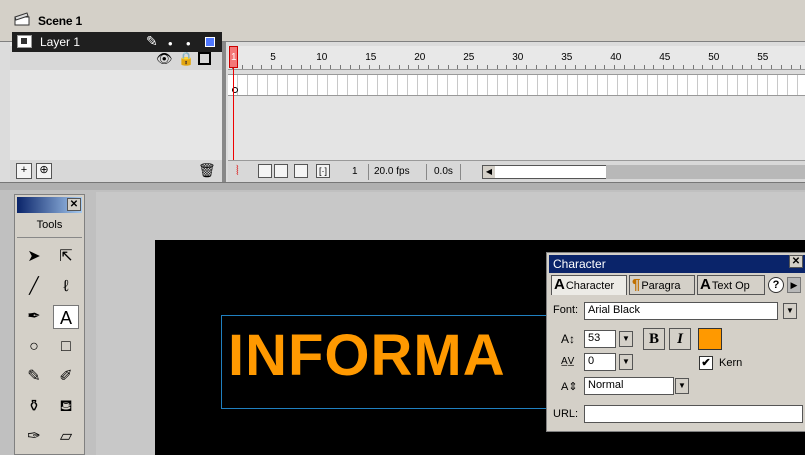 The image size is (805, 455). I want to click on onion-outline-icon, so click(281, 171).